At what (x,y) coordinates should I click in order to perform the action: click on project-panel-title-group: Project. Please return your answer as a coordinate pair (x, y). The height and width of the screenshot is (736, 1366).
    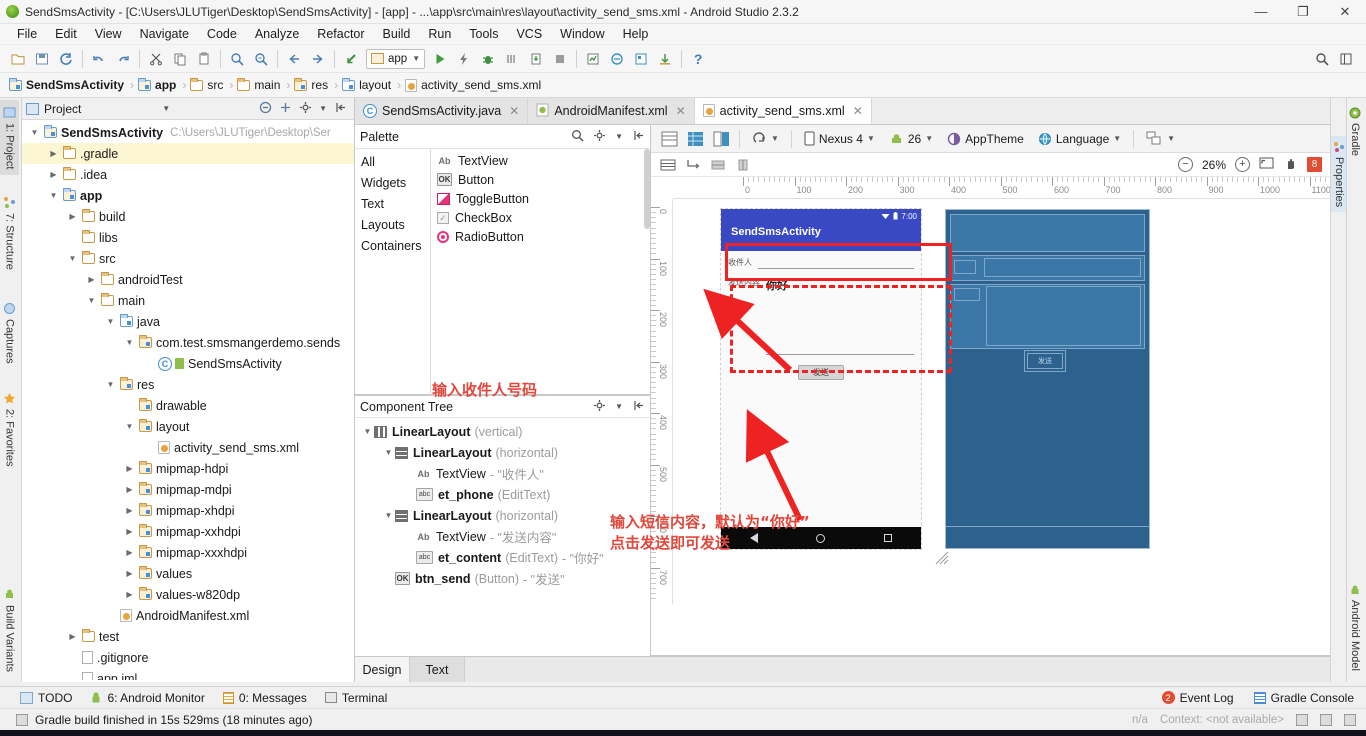
    Looking at the image, I should click on (53, 109).